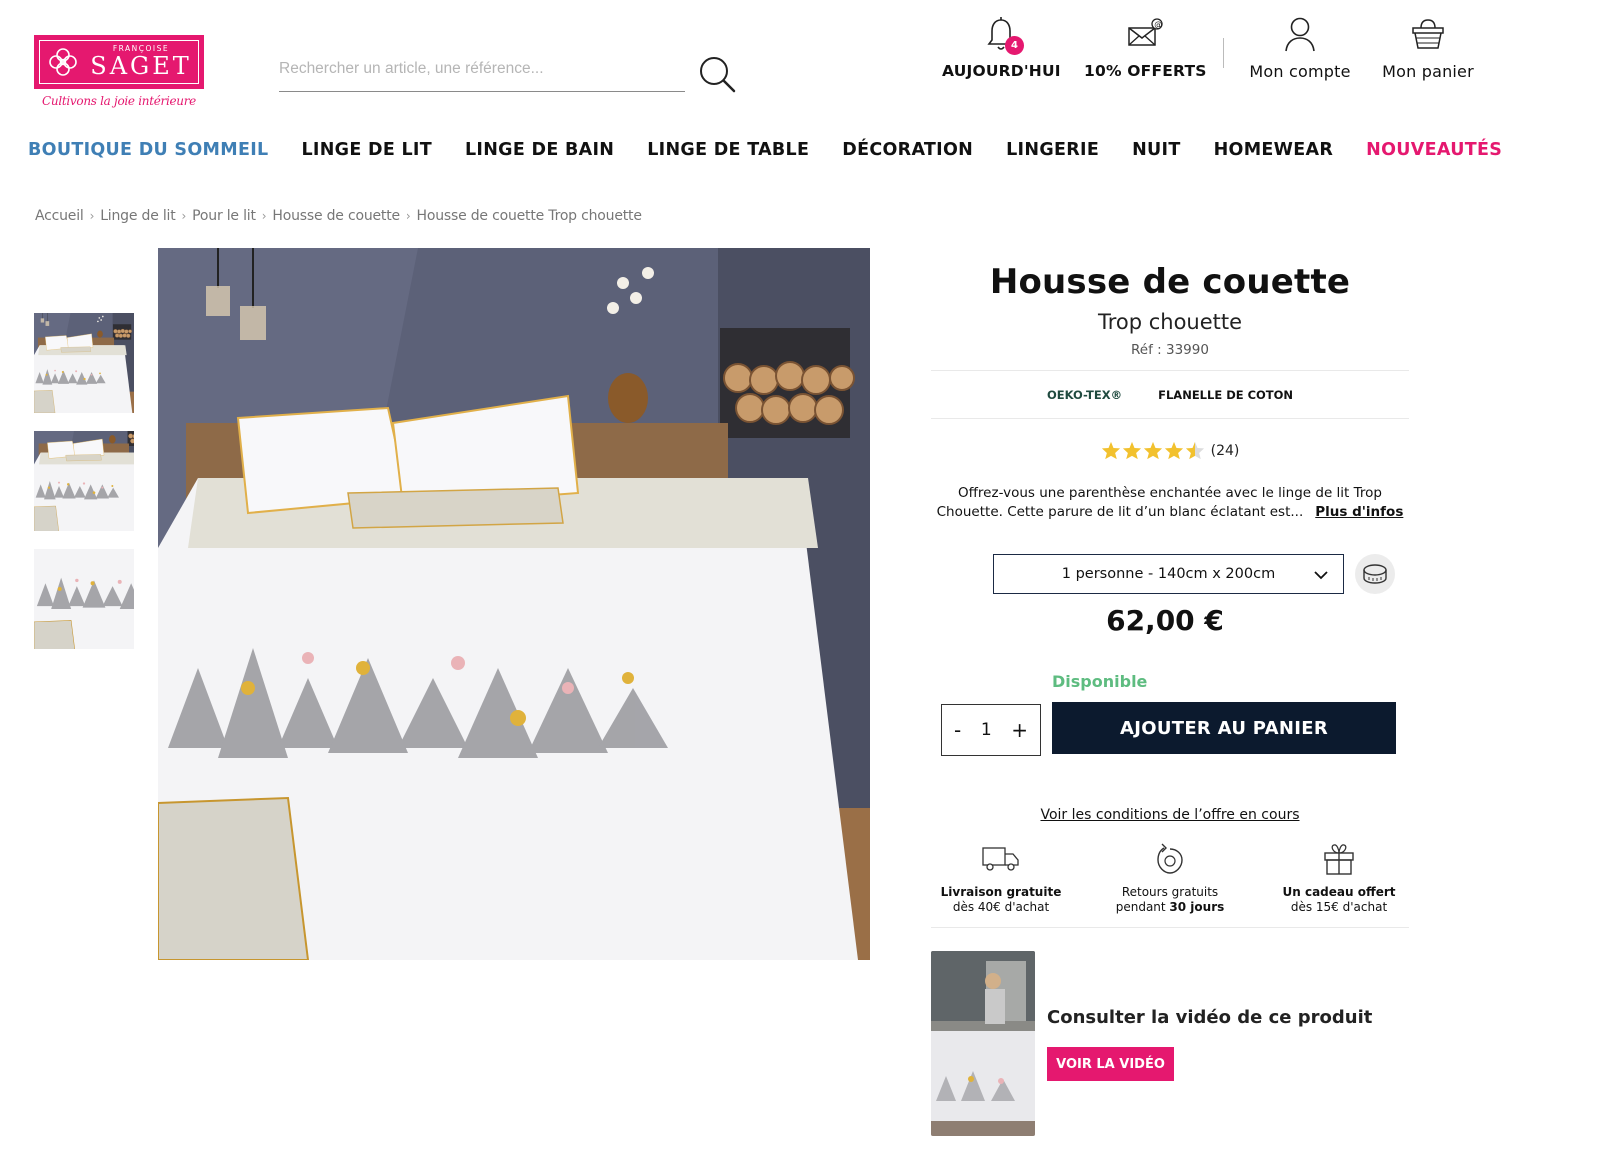  I want to click on header-divider, so click(1223, 53).